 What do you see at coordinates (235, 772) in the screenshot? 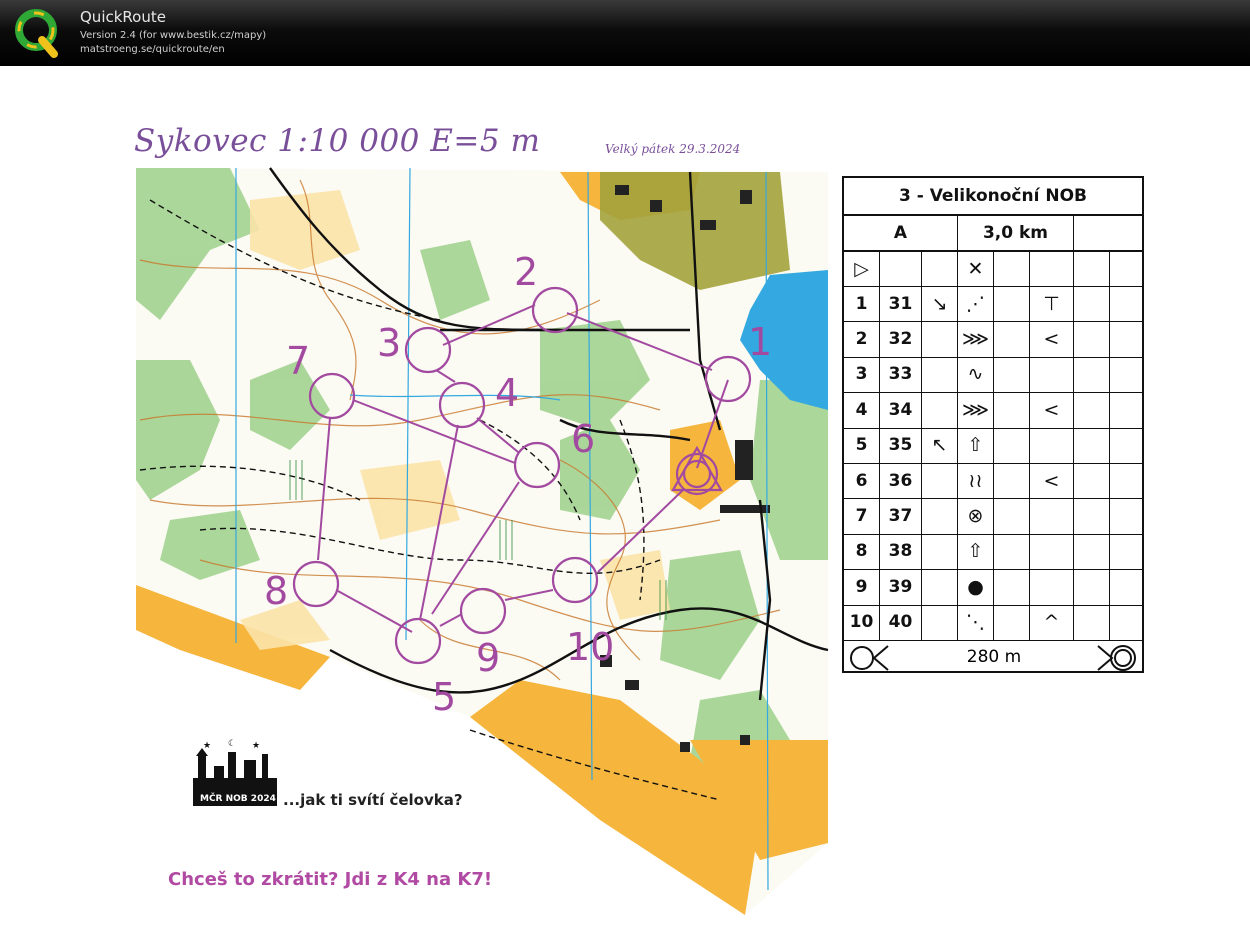
I see `event-logo: ★ ☾ ★ MČR NOB 2024` at bounding box center [235, 772].